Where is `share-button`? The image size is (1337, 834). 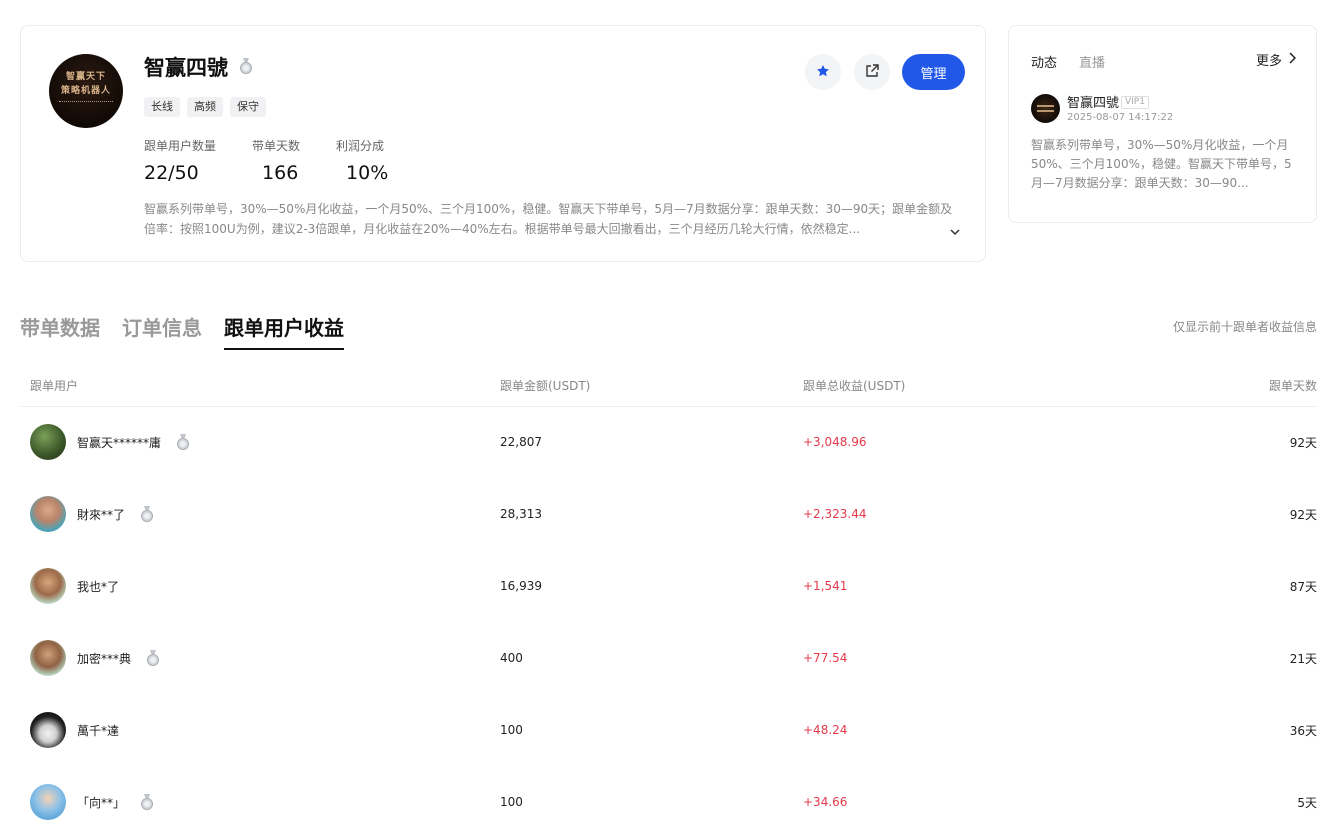
share-button is located at coordinates (872, 72).